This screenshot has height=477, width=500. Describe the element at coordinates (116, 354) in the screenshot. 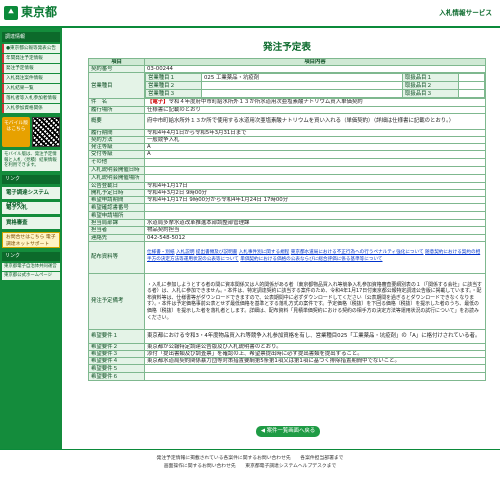

I see `label-requirement-3: 希望要件３` at that location.